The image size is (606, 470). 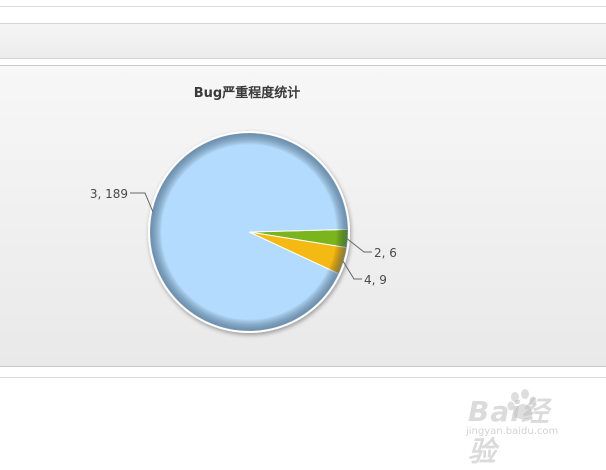 What do you see at coordinates (109, 194) in the screenshot?
I see `slice-label: 3, 189` at bounding box center [109, 194].